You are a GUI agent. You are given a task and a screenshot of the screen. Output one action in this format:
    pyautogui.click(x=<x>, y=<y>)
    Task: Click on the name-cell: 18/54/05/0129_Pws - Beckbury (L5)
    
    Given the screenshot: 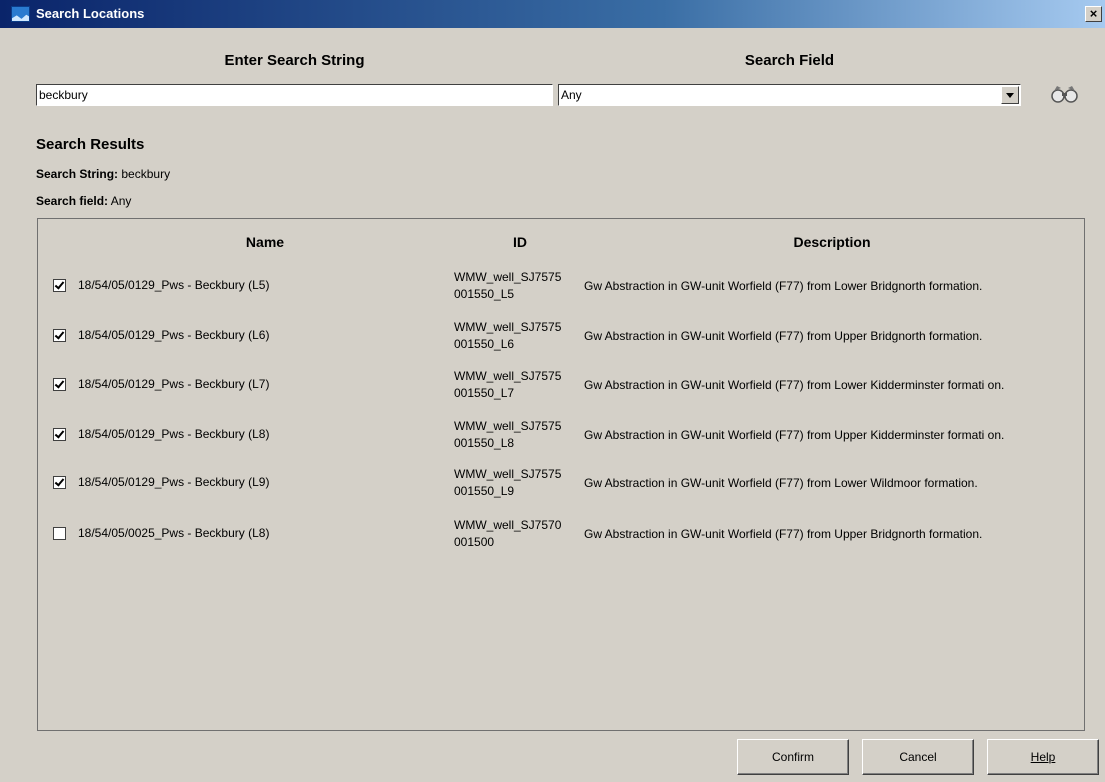 What is the action you would take?
    pyautogui.click(x=174, y=285)
    